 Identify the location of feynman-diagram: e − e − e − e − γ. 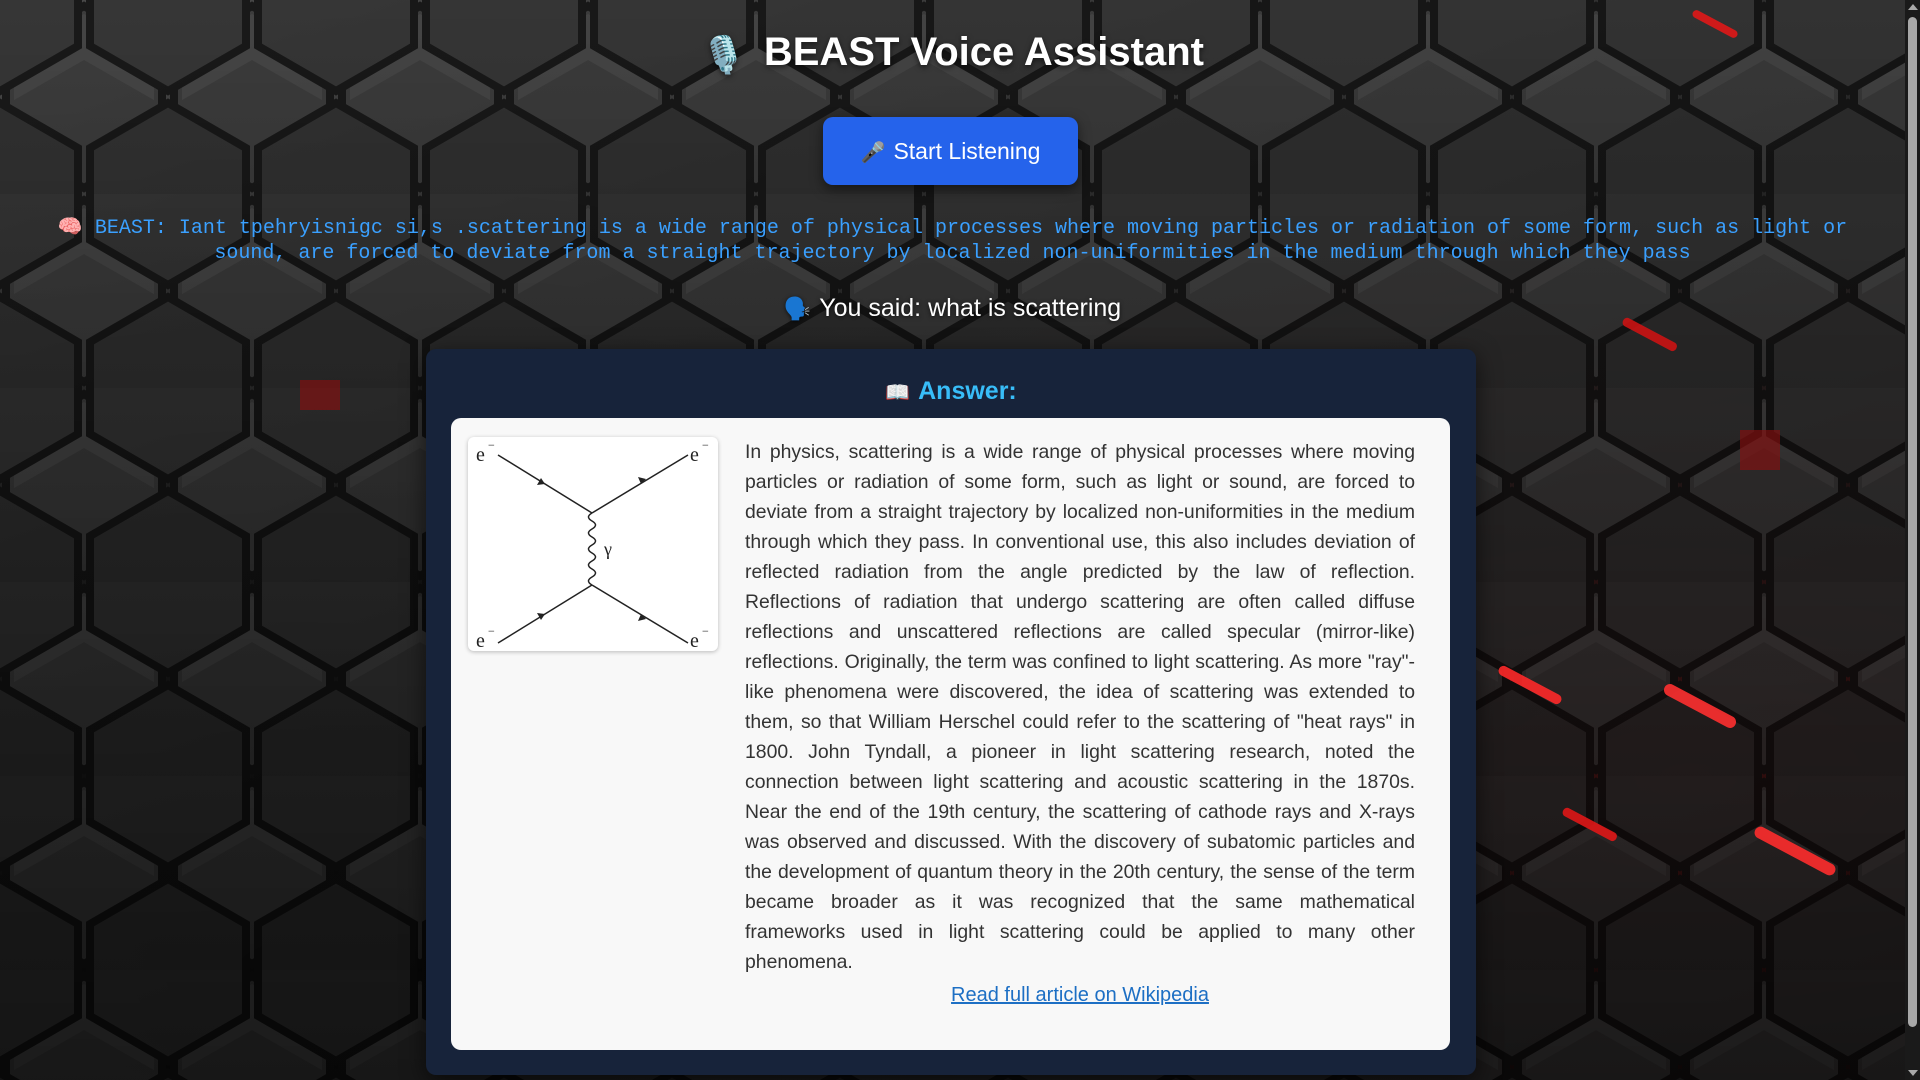
(592, 545).